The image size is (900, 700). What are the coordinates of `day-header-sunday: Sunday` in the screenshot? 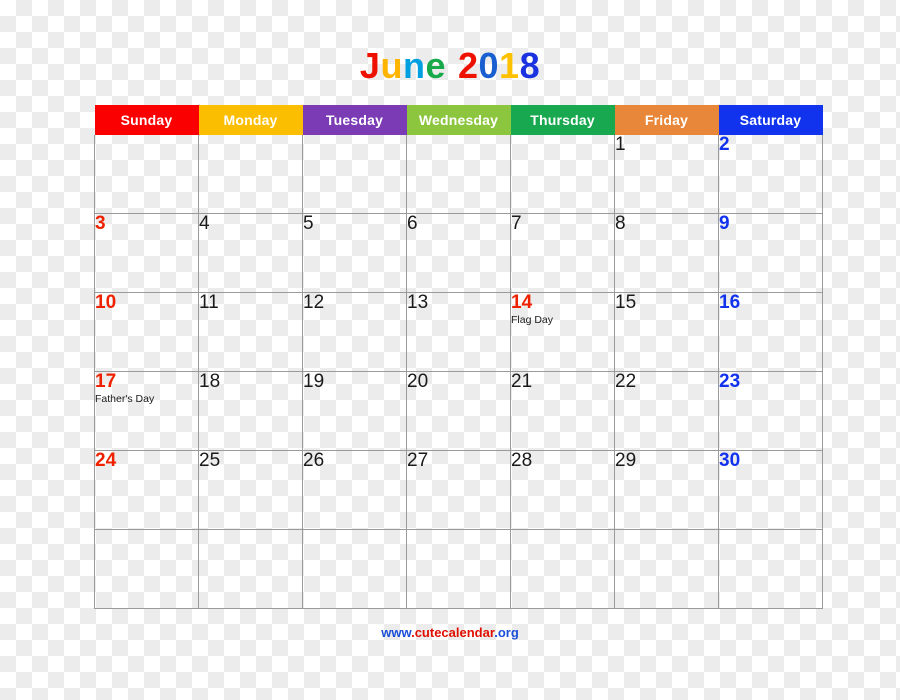 It's located at (146, 120).